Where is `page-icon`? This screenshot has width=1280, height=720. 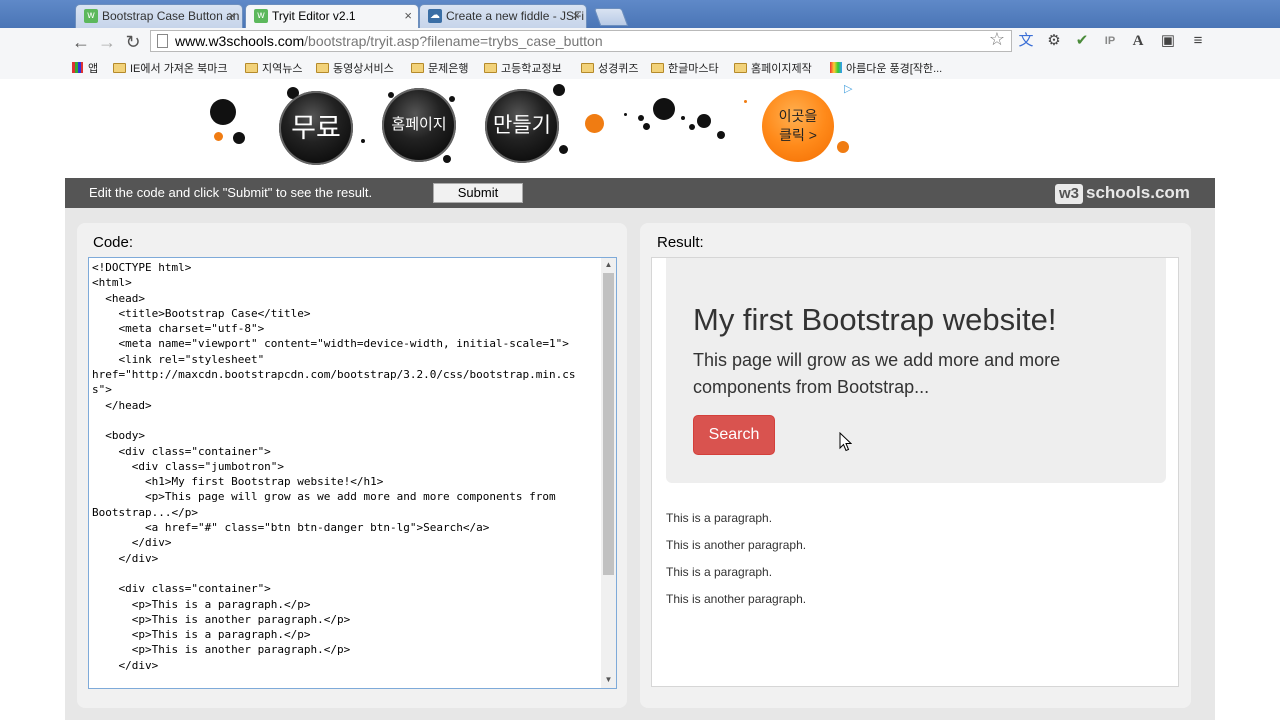 page-icon is located at coordinates (162, 41).